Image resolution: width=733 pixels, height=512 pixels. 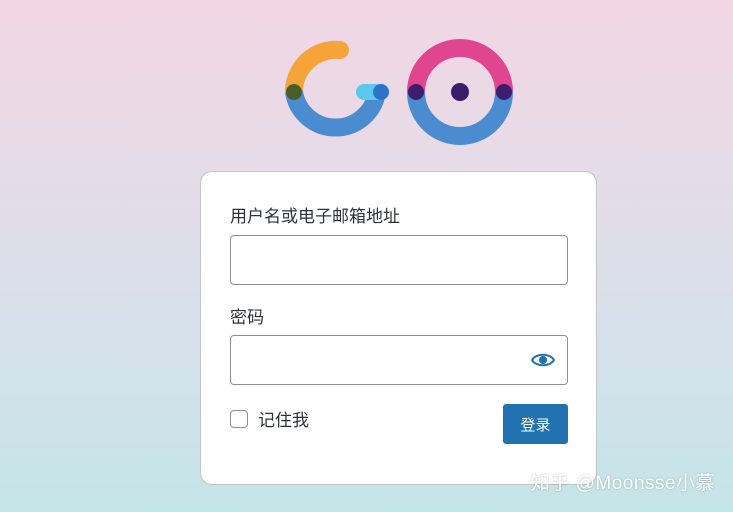 I want to click on show-password-button, so click(x=543, y=360).